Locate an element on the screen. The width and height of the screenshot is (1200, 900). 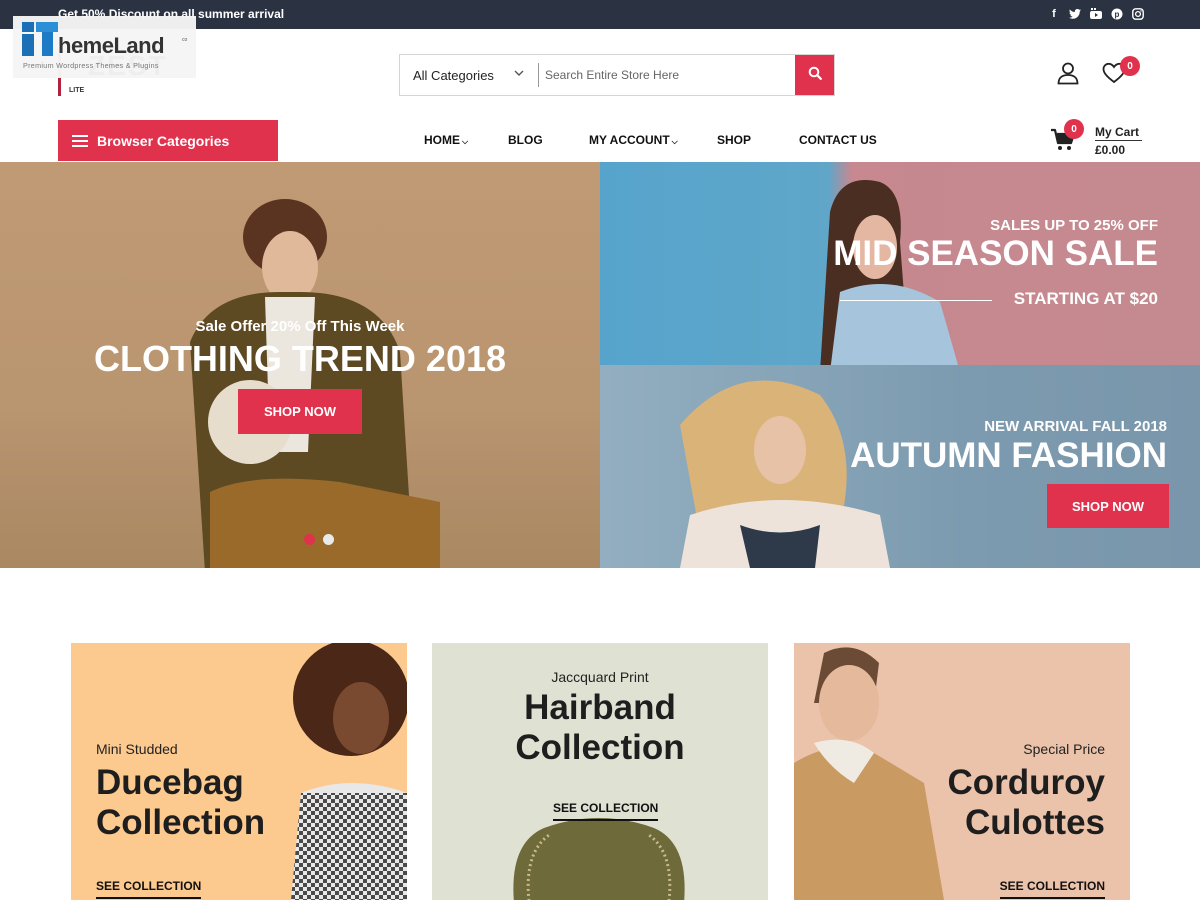
youtube-icon is located at coordinates (1096, 14).